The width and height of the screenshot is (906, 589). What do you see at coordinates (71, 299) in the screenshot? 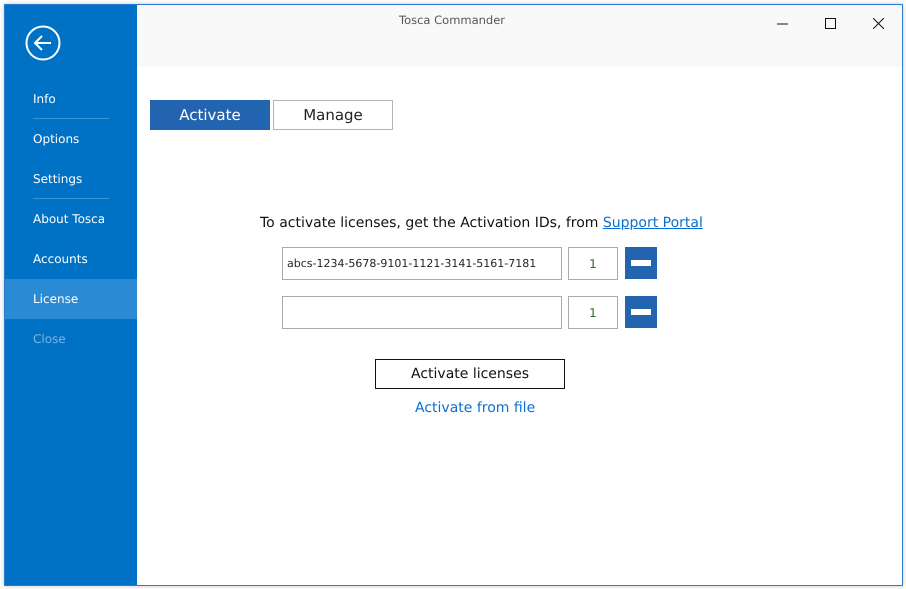
I see `sidebar-item: License` at bounding box center [71, 299].